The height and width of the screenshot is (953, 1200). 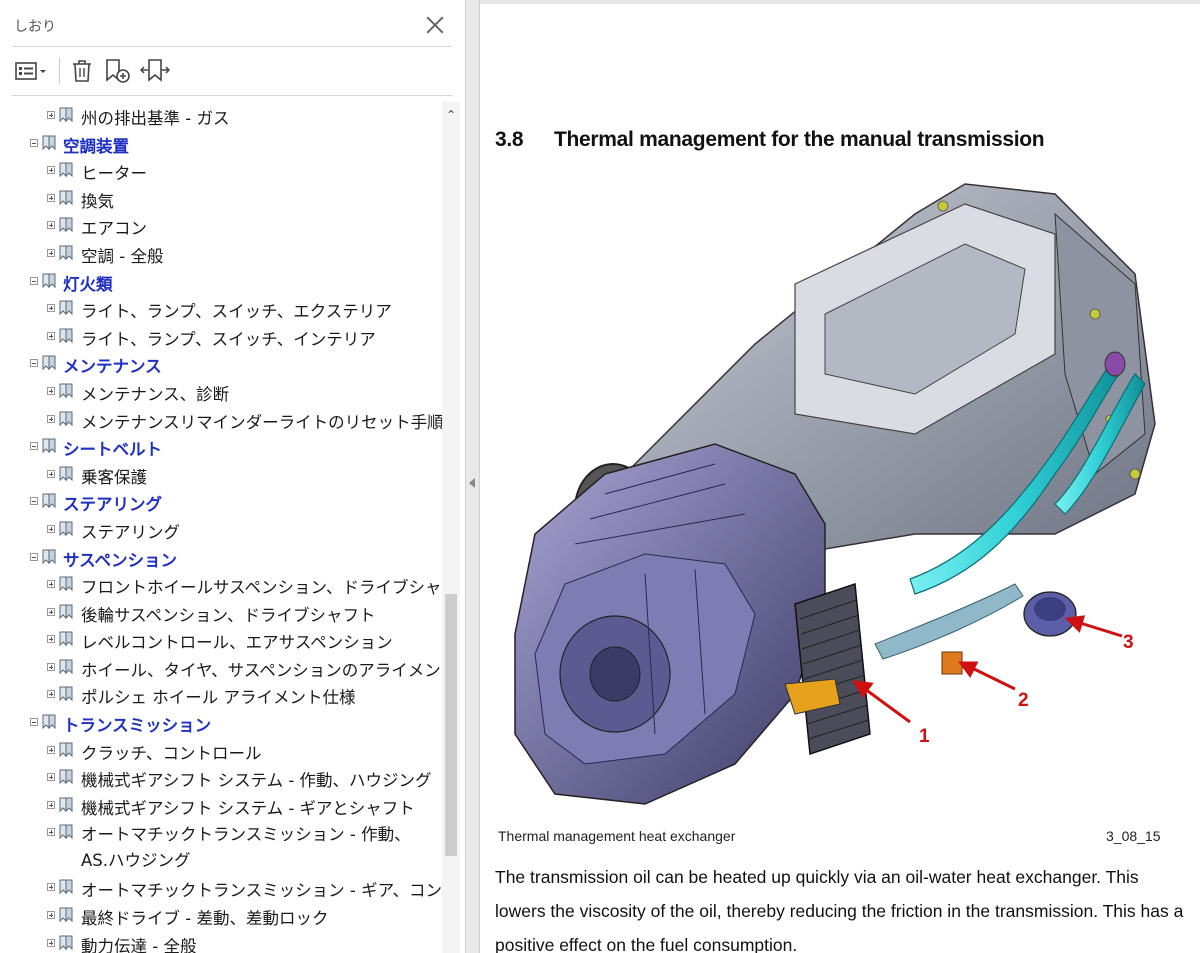 I want to click on new-bookmark-icon, so click(x=118, y=71).